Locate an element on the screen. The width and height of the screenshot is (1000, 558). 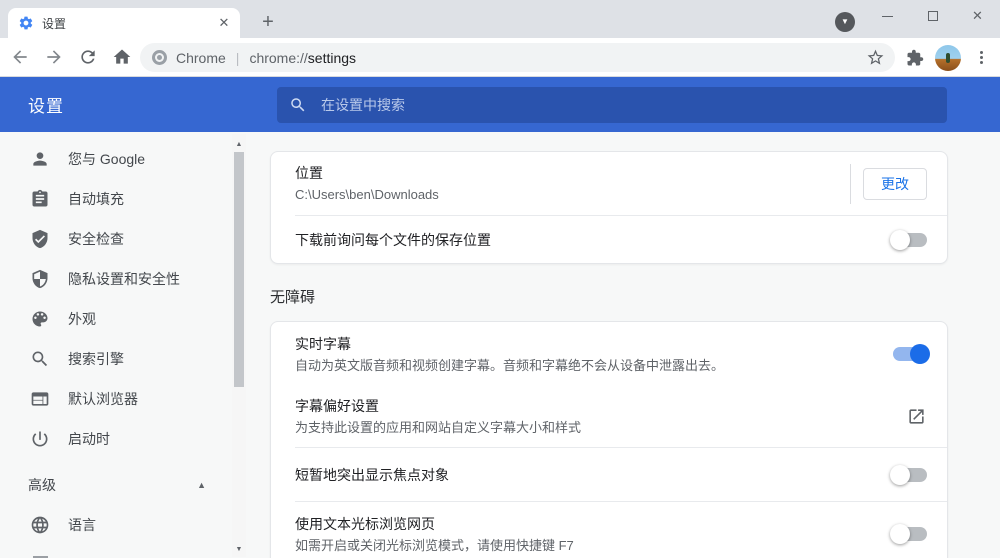
arrow-forward-icon is located at coordinates (54, 57).